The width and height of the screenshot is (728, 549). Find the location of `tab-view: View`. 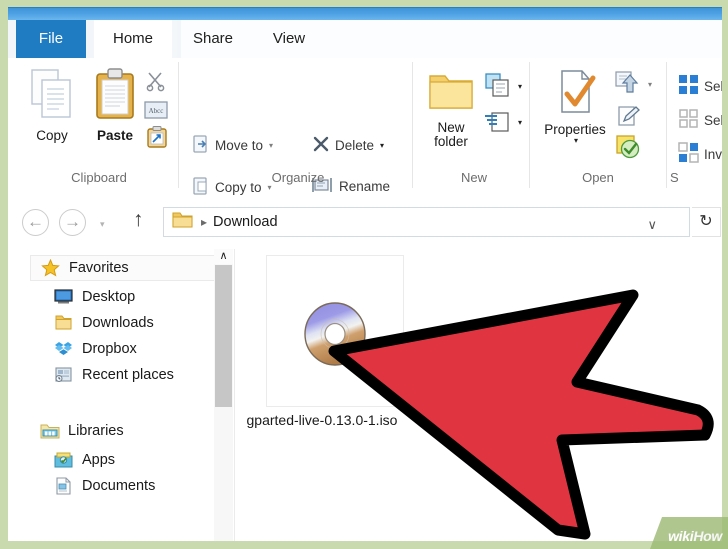

tab-view: View is located at coordinates (289, 39).